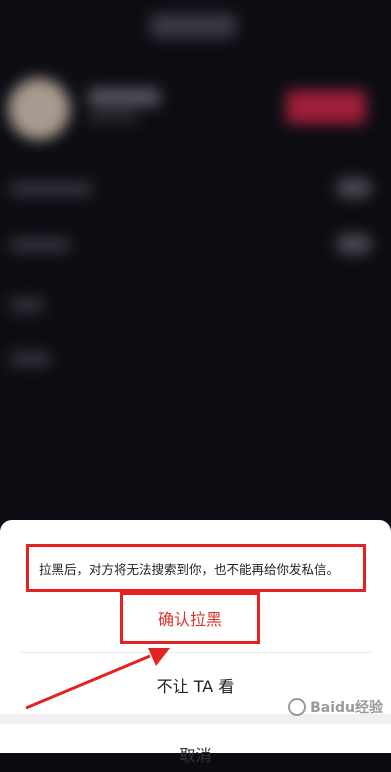 The width and height of the screenshot is (391, 772). I want to click on avatar, so click(39, 109).